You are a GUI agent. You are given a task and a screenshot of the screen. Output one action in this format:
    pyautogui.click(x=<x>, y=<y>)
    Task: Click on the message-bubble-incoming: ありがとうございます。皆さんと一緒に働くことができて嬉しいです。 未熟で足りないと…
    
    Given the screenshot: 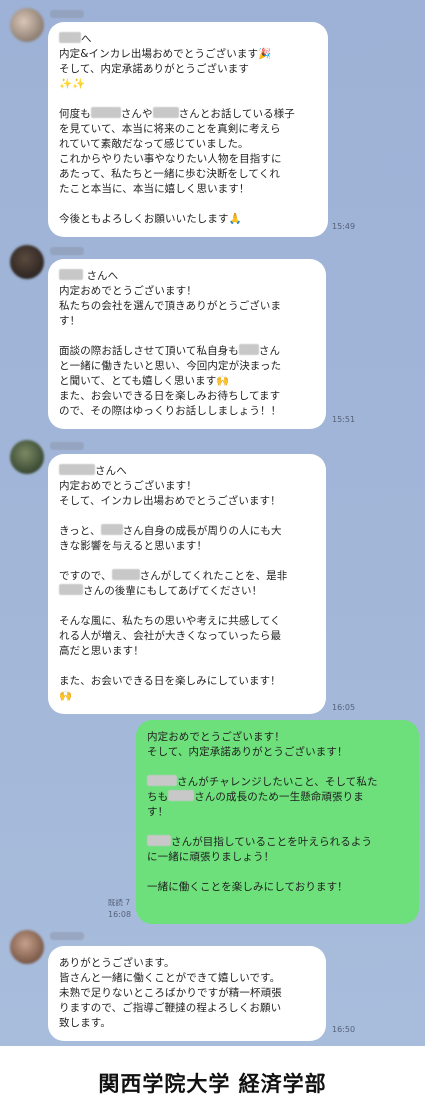 What is the action you would take?
    pyautogui.click(x=187, y=993)
    